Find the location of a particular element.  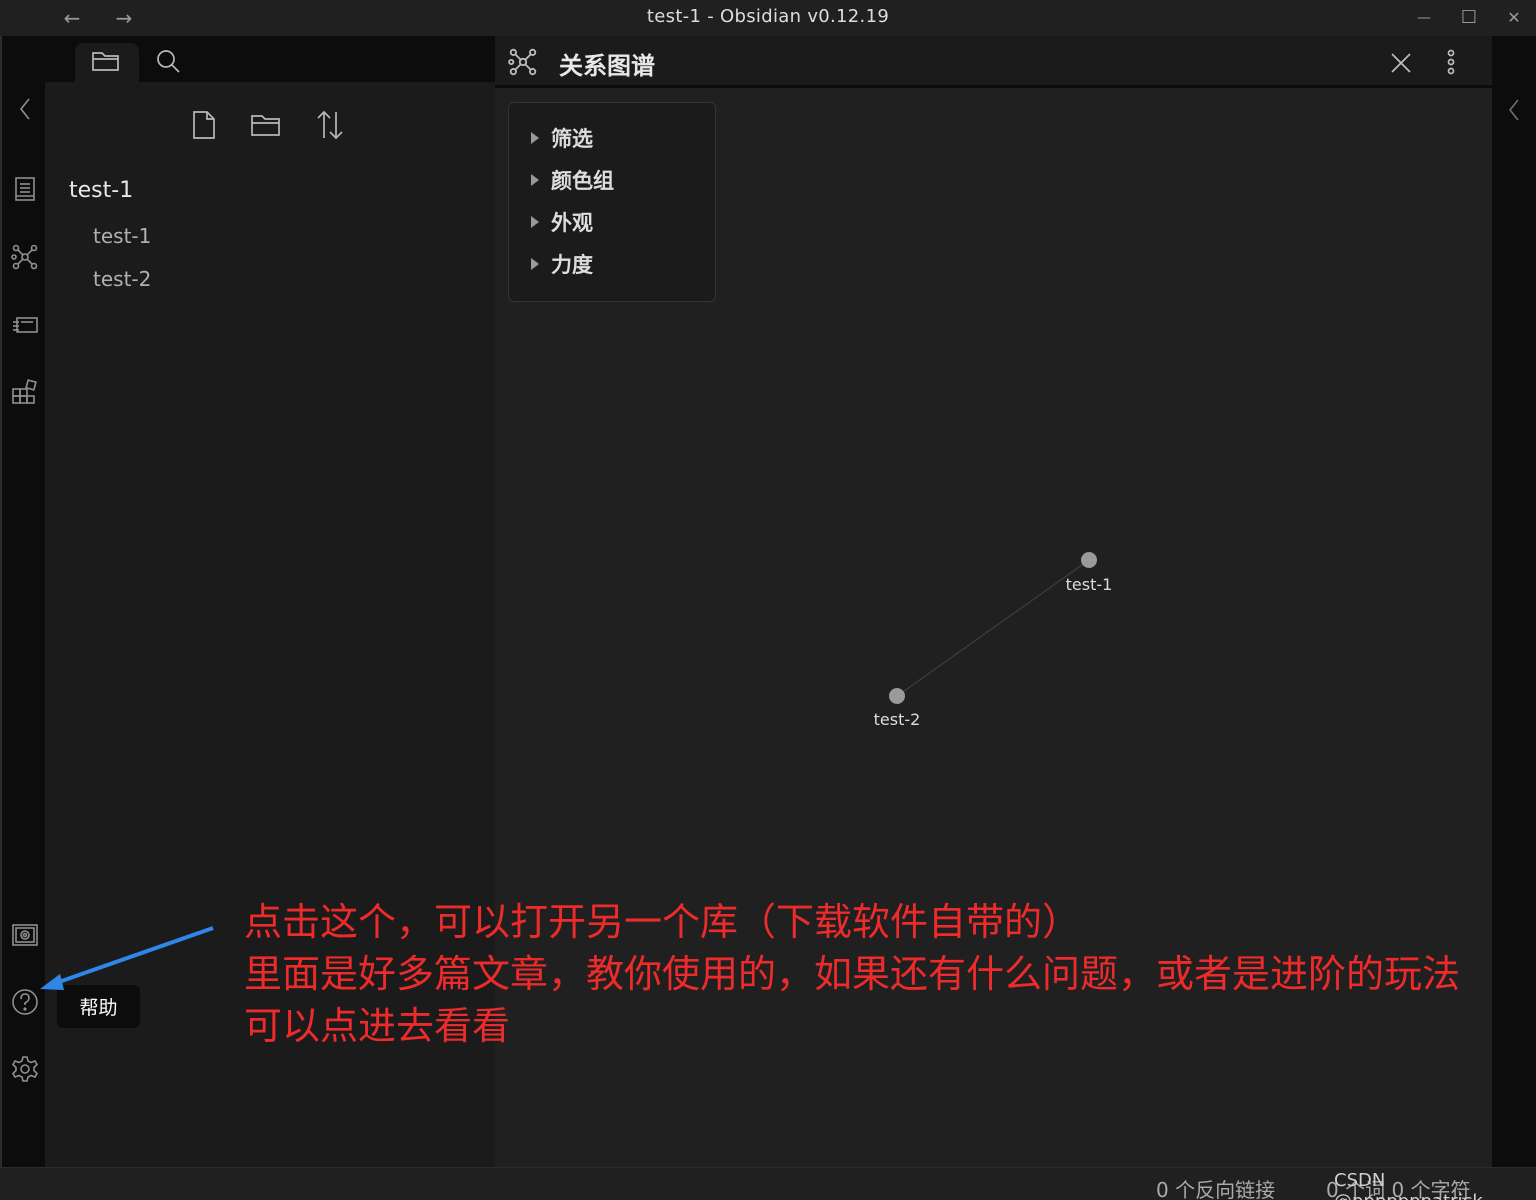

help-icon is located at coordinates (25, 1002).